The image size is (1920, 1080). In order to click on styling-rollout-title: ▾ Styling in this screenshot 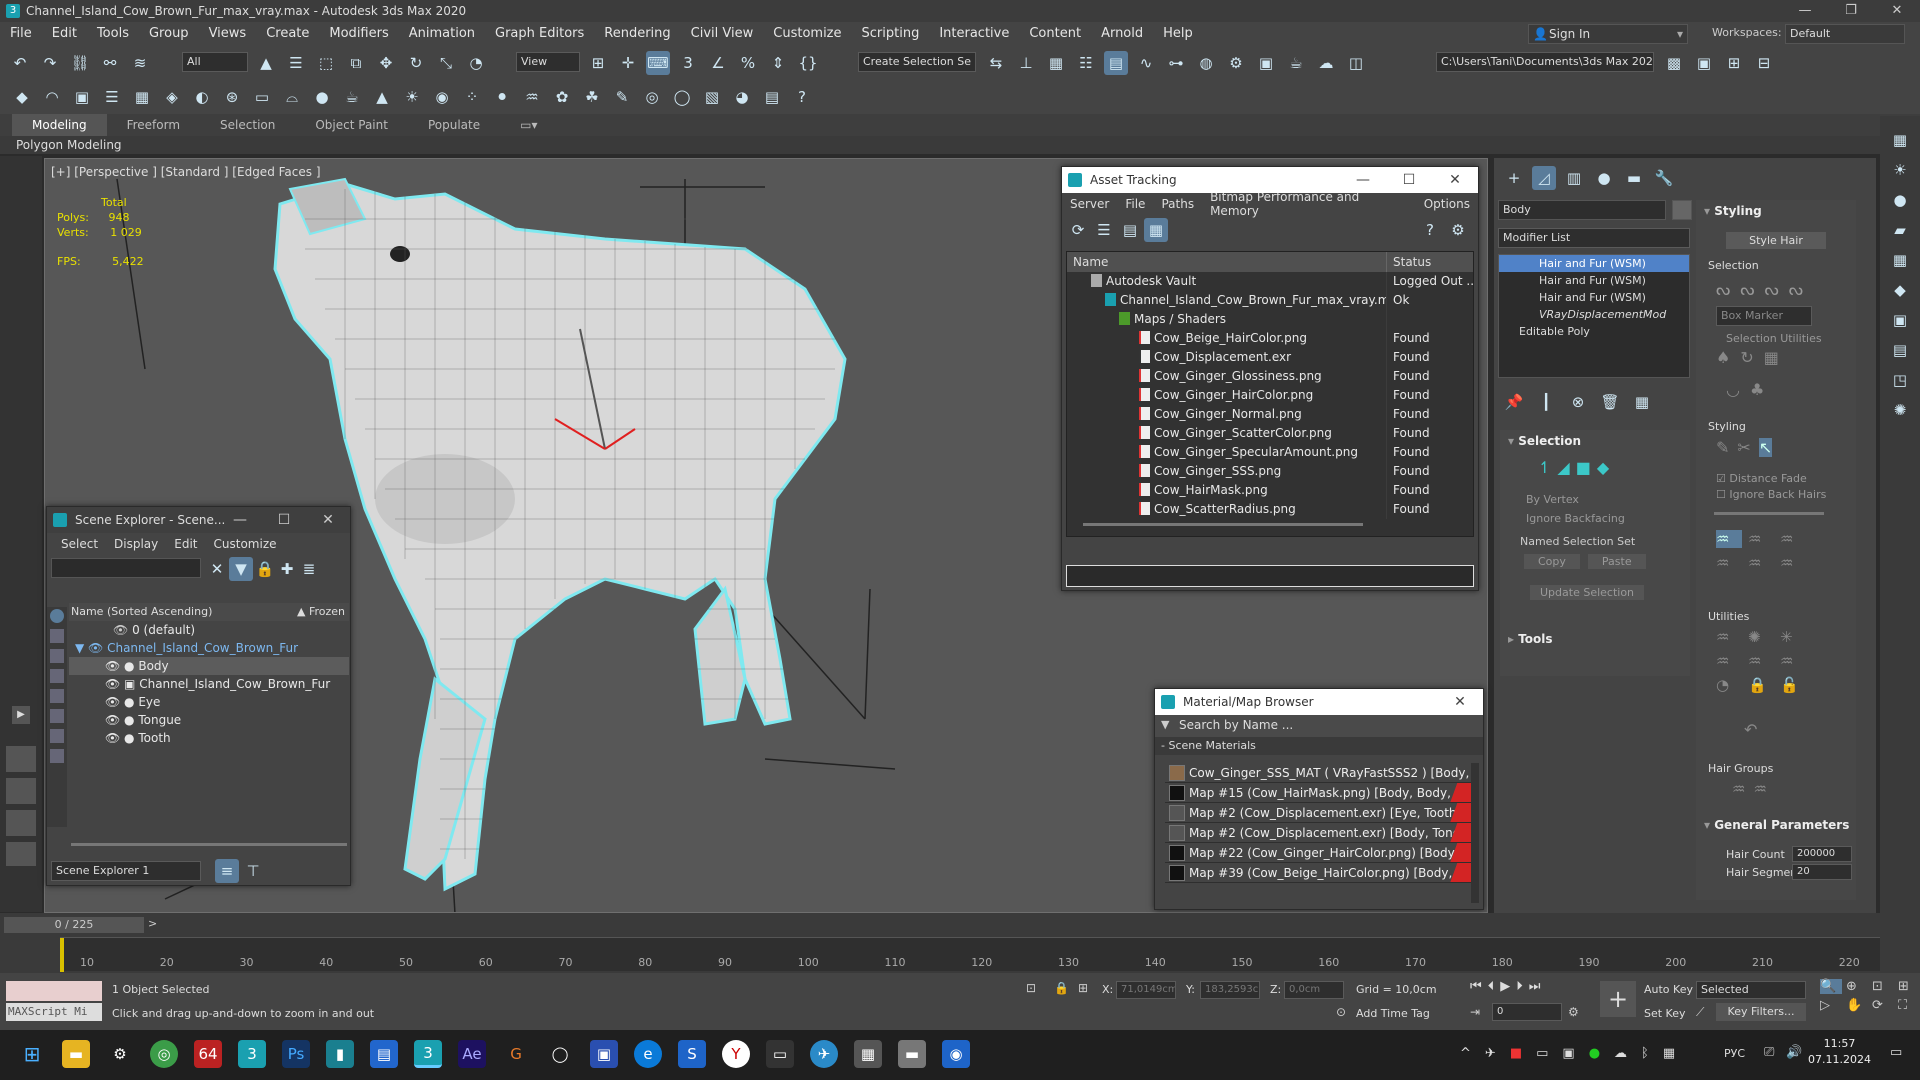, I will do `click(1776, 211)`.